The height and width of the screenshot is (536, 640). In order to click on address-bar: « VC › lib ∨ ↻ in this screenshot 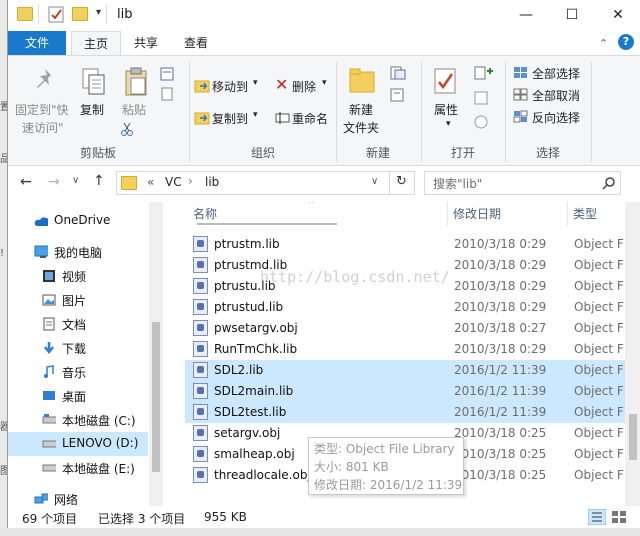, I will do `click(265, 183)`.